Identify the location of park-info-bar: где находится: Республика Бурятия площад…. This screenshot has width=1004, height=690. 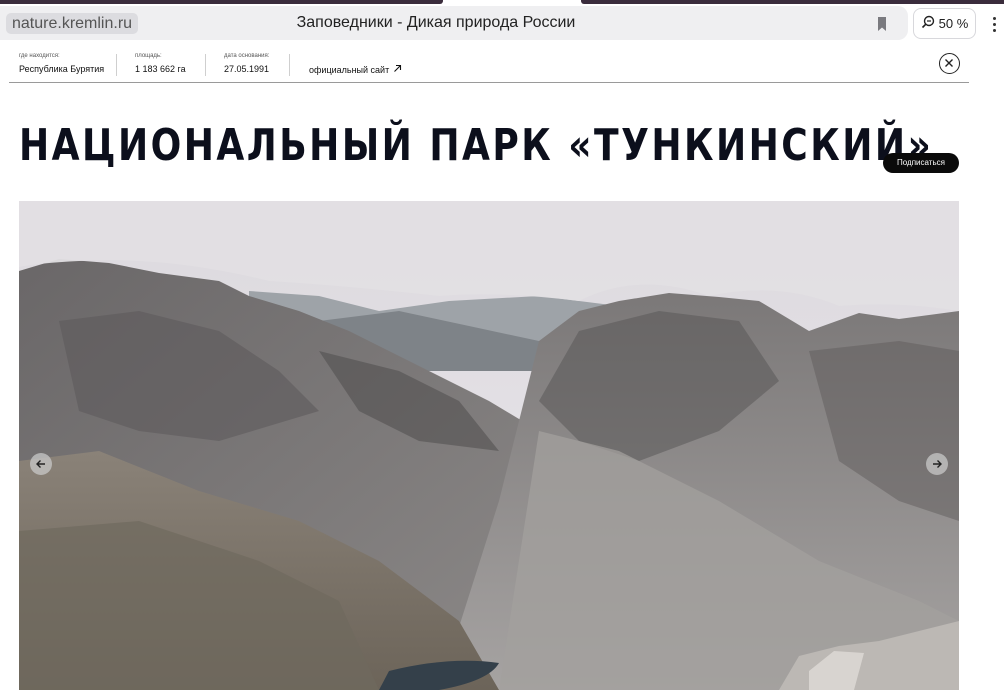
(489, 64).